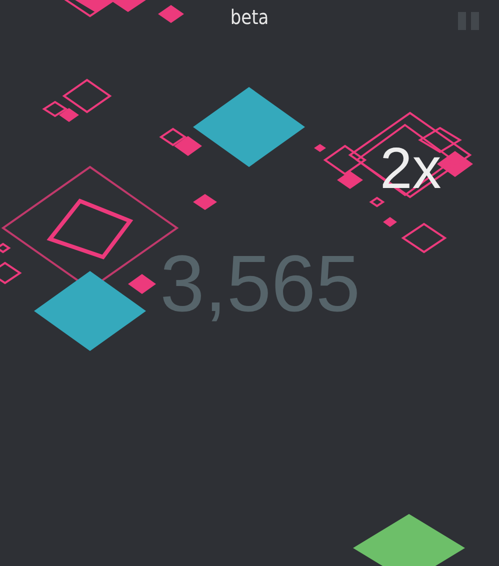 The height and width of the screenshot is (566, 499). I want to click on multiplier: 2x, so click(411, 169).